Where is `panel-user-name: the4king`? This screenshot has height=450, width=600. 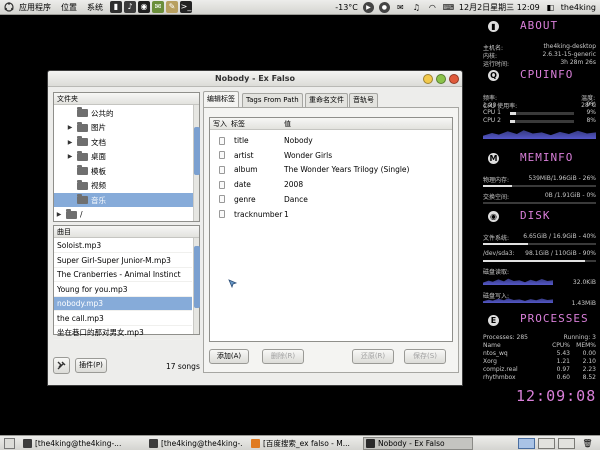
panel-user-name: the4king is located at coordinates (578, 7).